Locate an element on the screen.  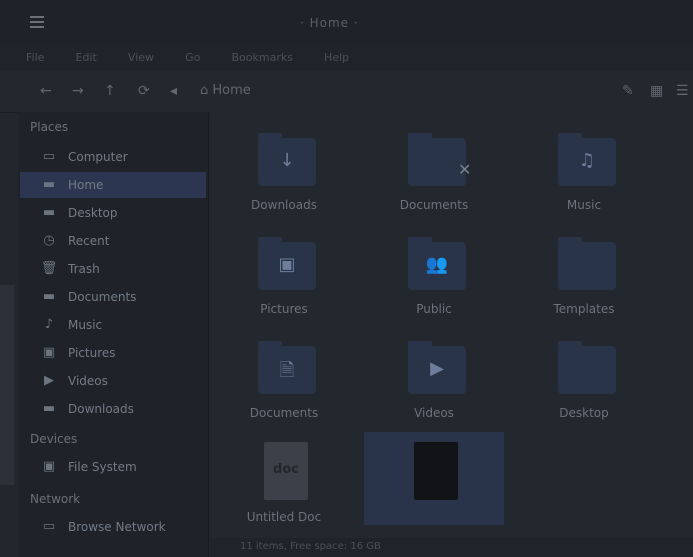
folder-item: ▣ Pictures is located at coordinates (284, 274).